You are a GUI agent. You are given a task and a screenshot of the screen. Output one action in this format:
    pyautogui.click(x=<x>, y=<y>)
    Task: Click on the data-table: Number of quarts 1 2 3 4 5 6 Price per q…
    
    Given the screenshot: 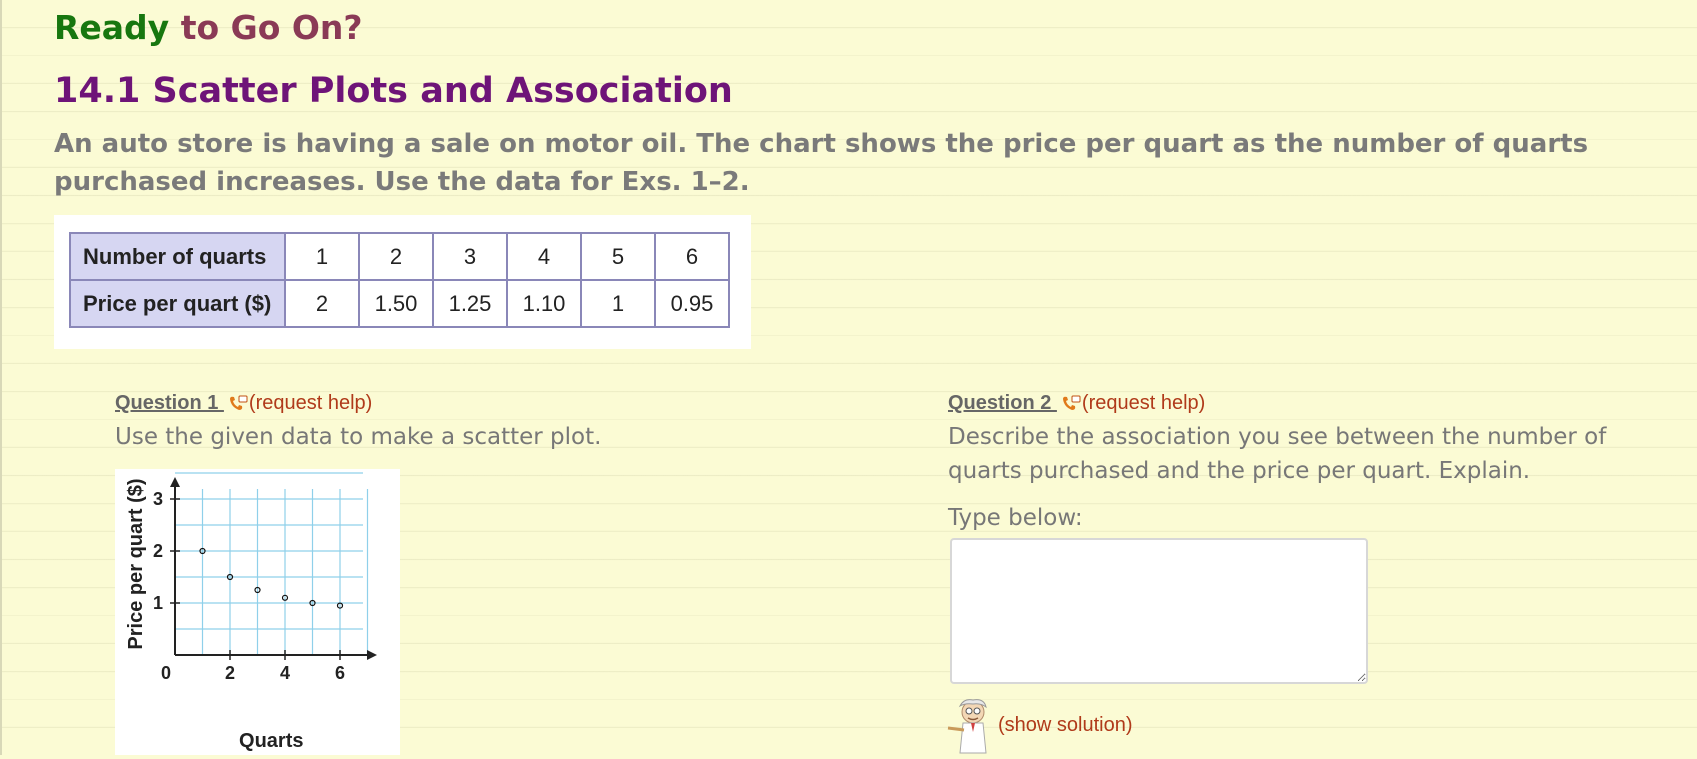 What is the action you would take?
    pyautogui.click(x=399, y=280)
    